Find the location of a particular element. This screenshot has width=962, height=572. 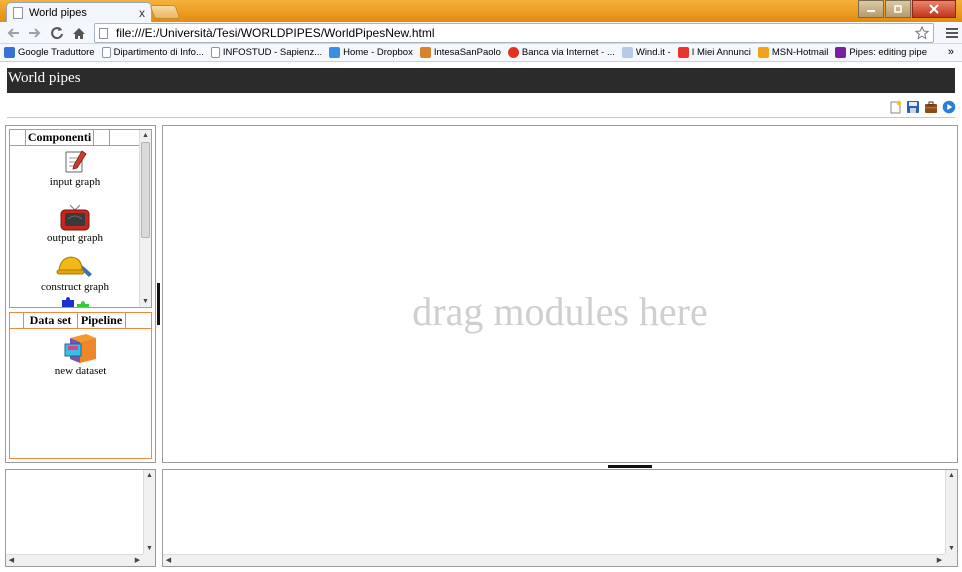

bookmark-item: Pipes: editing pipe is located at coordinates (881, 52).